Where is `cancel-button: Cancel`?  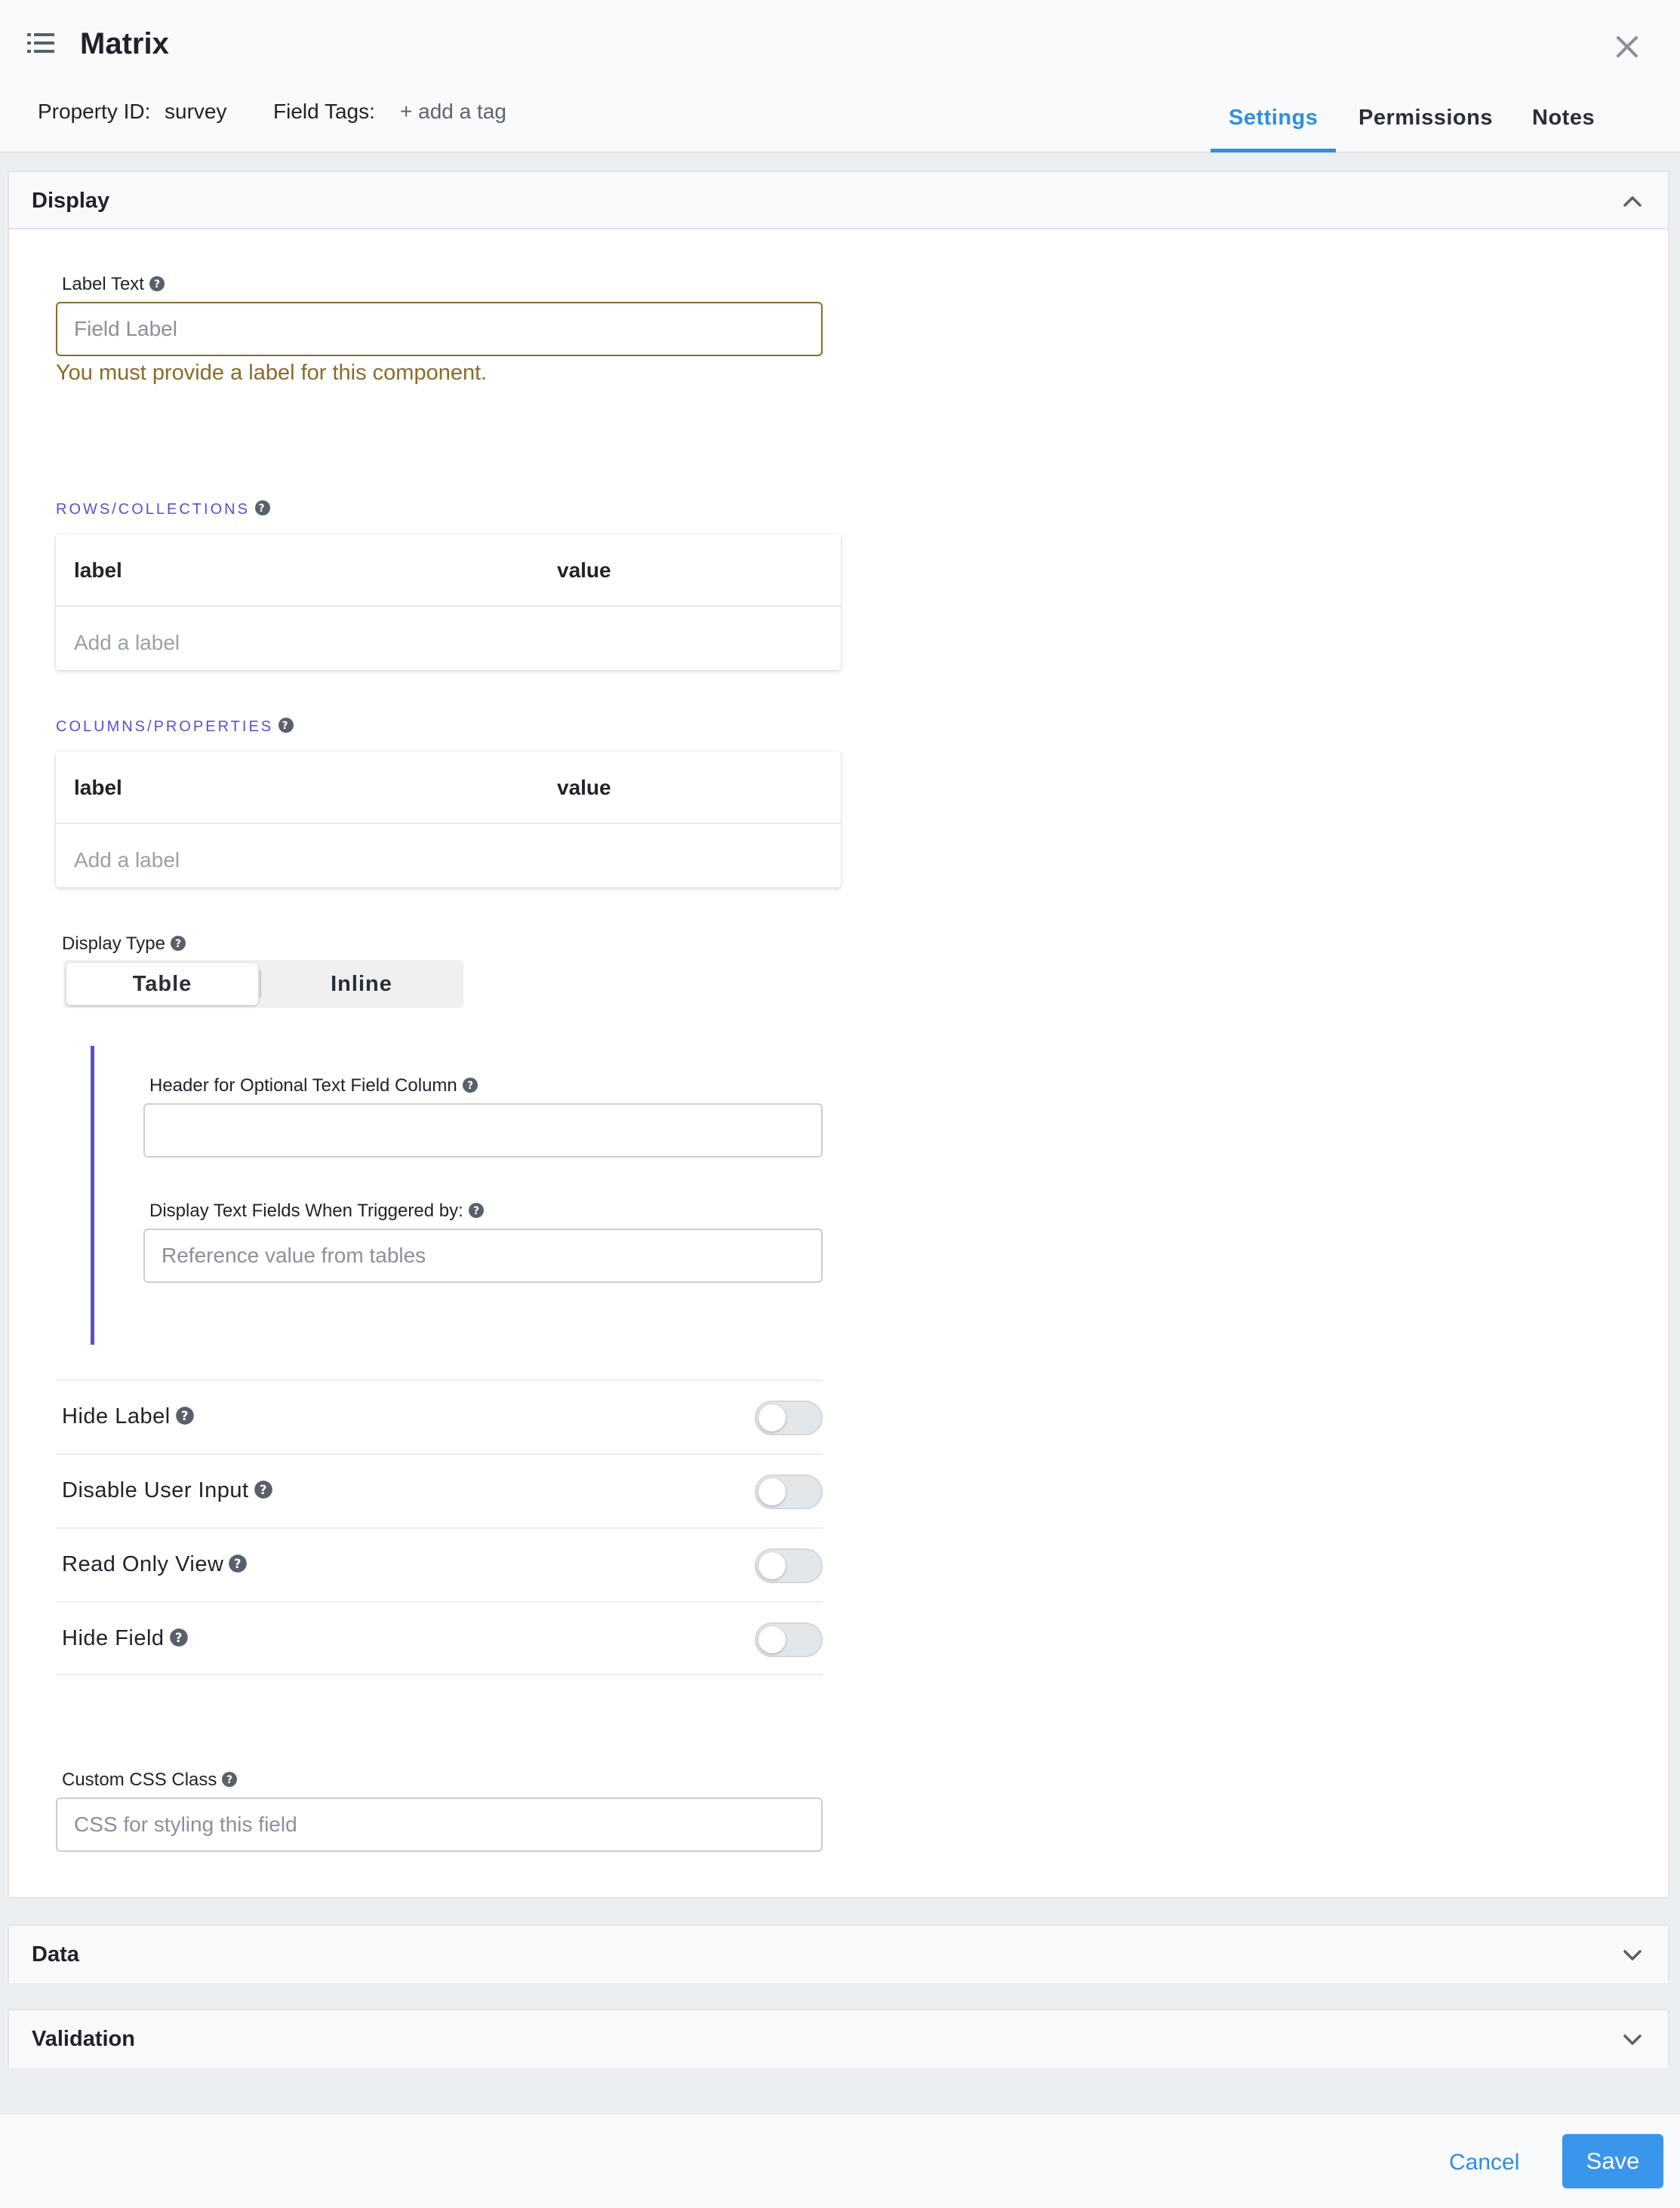 cancel-button: Cancel is located at coordinates (1484, 2163).